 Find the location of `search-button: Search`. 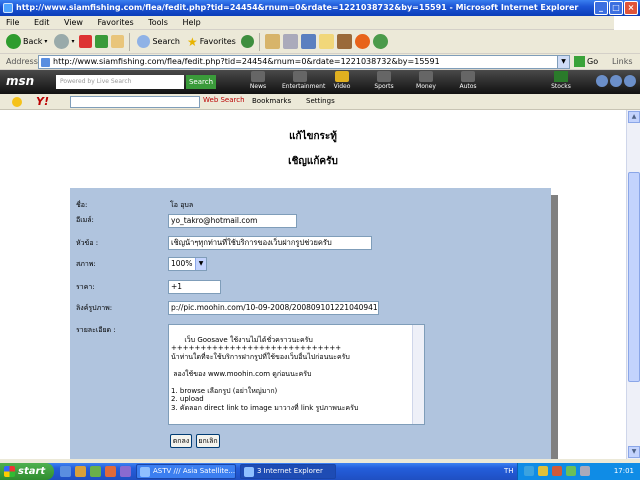

search-button: Search is located at coordinates (158, 42).